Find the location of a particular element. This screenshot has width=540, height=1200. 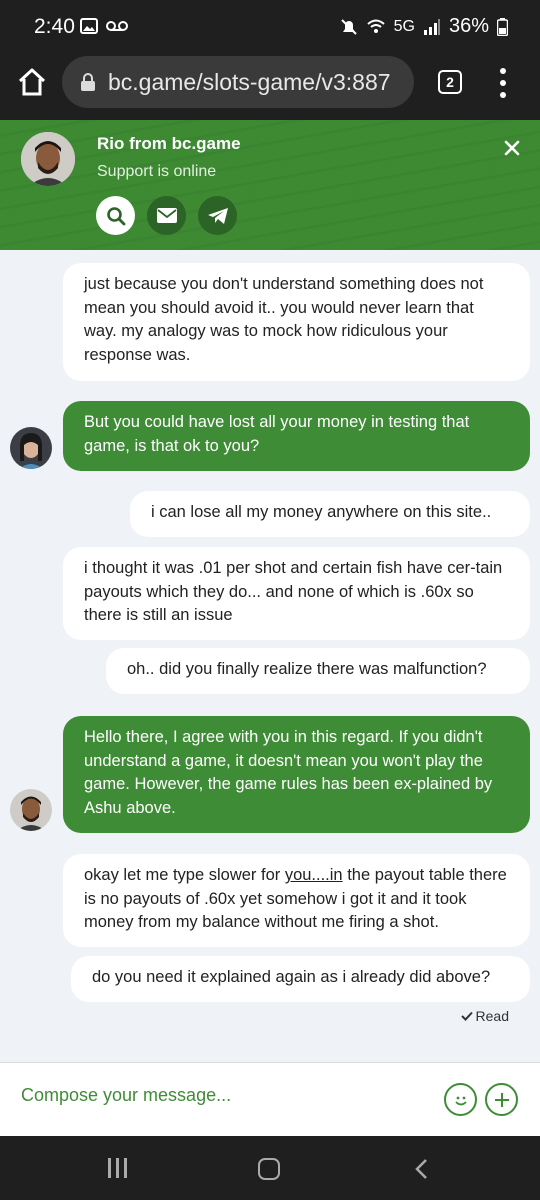

chat-header: Rio from bc.game Support is online is located at coordinates (270, 185).